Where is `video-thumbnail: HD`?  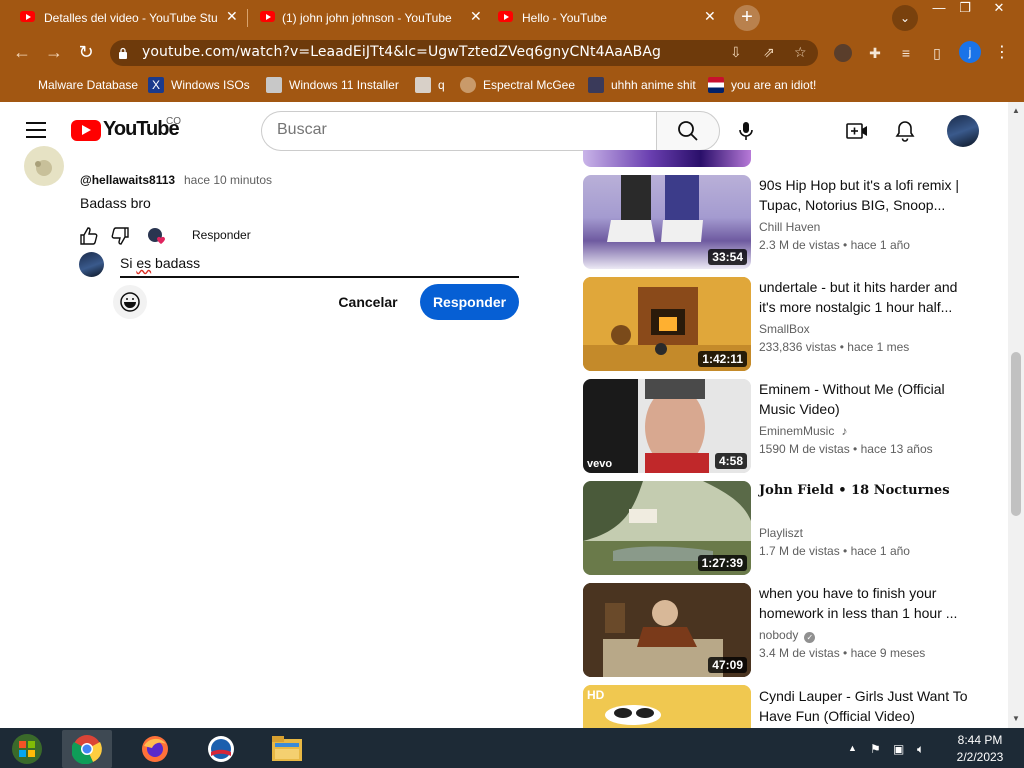
video-thumbnail: HD is located at coordinates (667, 706).